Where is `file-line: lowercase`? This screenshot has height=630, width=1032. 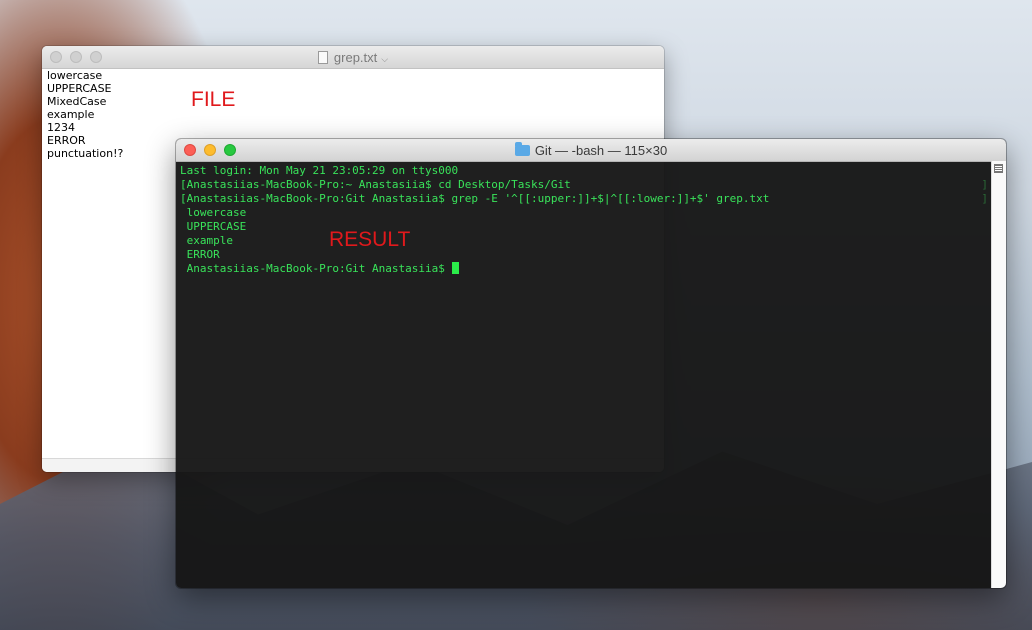
file-line: lowercase is located at coordinates (75, 75).